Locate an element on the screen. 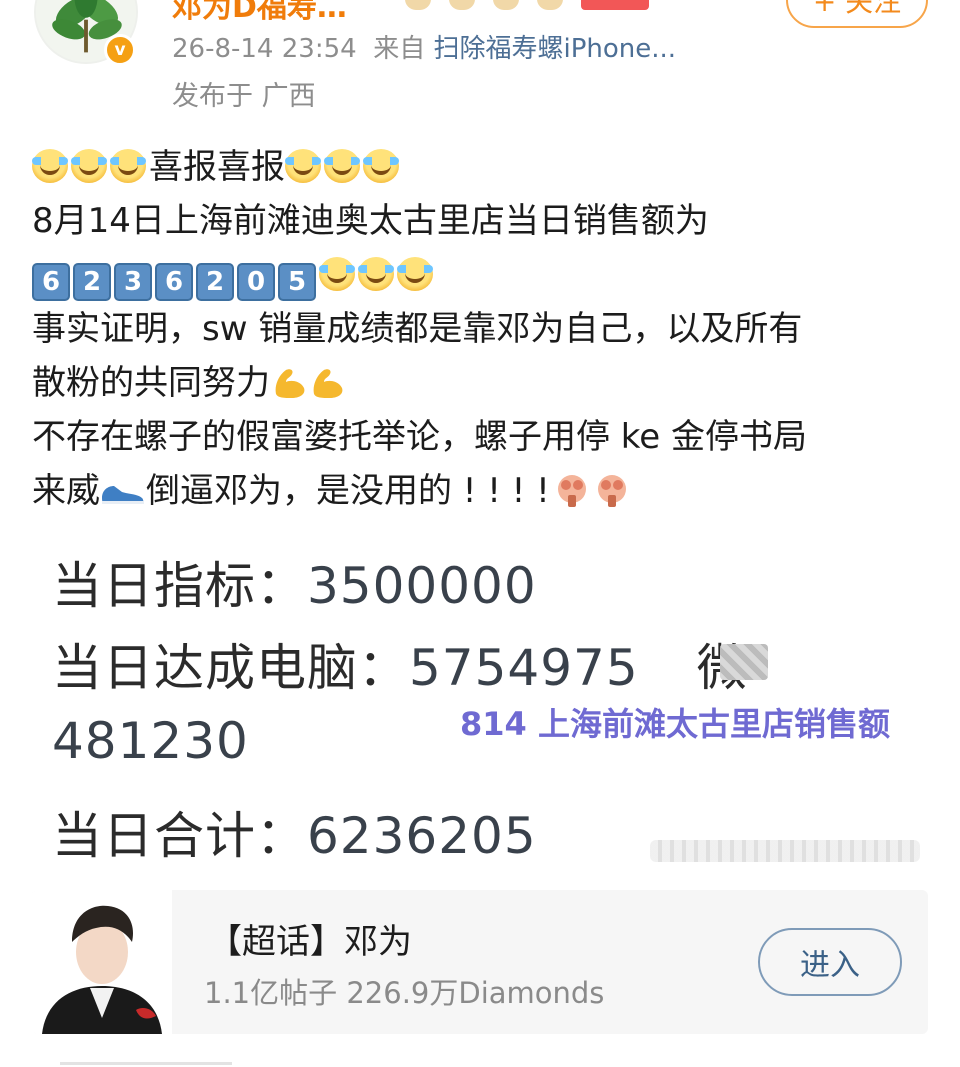 The width and height of the screenshot is (960, 1067). post-line-7-suffix: 倒逼邓为，是没用的 ! ! ! ! is located at coordinates (348, 491).